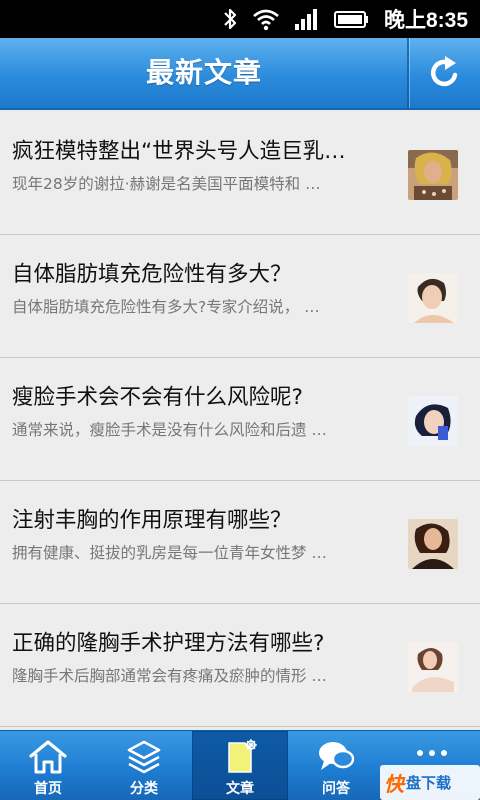 This screenshot has height=800, width=480. I want to click on header-divider, so click(408, 73).